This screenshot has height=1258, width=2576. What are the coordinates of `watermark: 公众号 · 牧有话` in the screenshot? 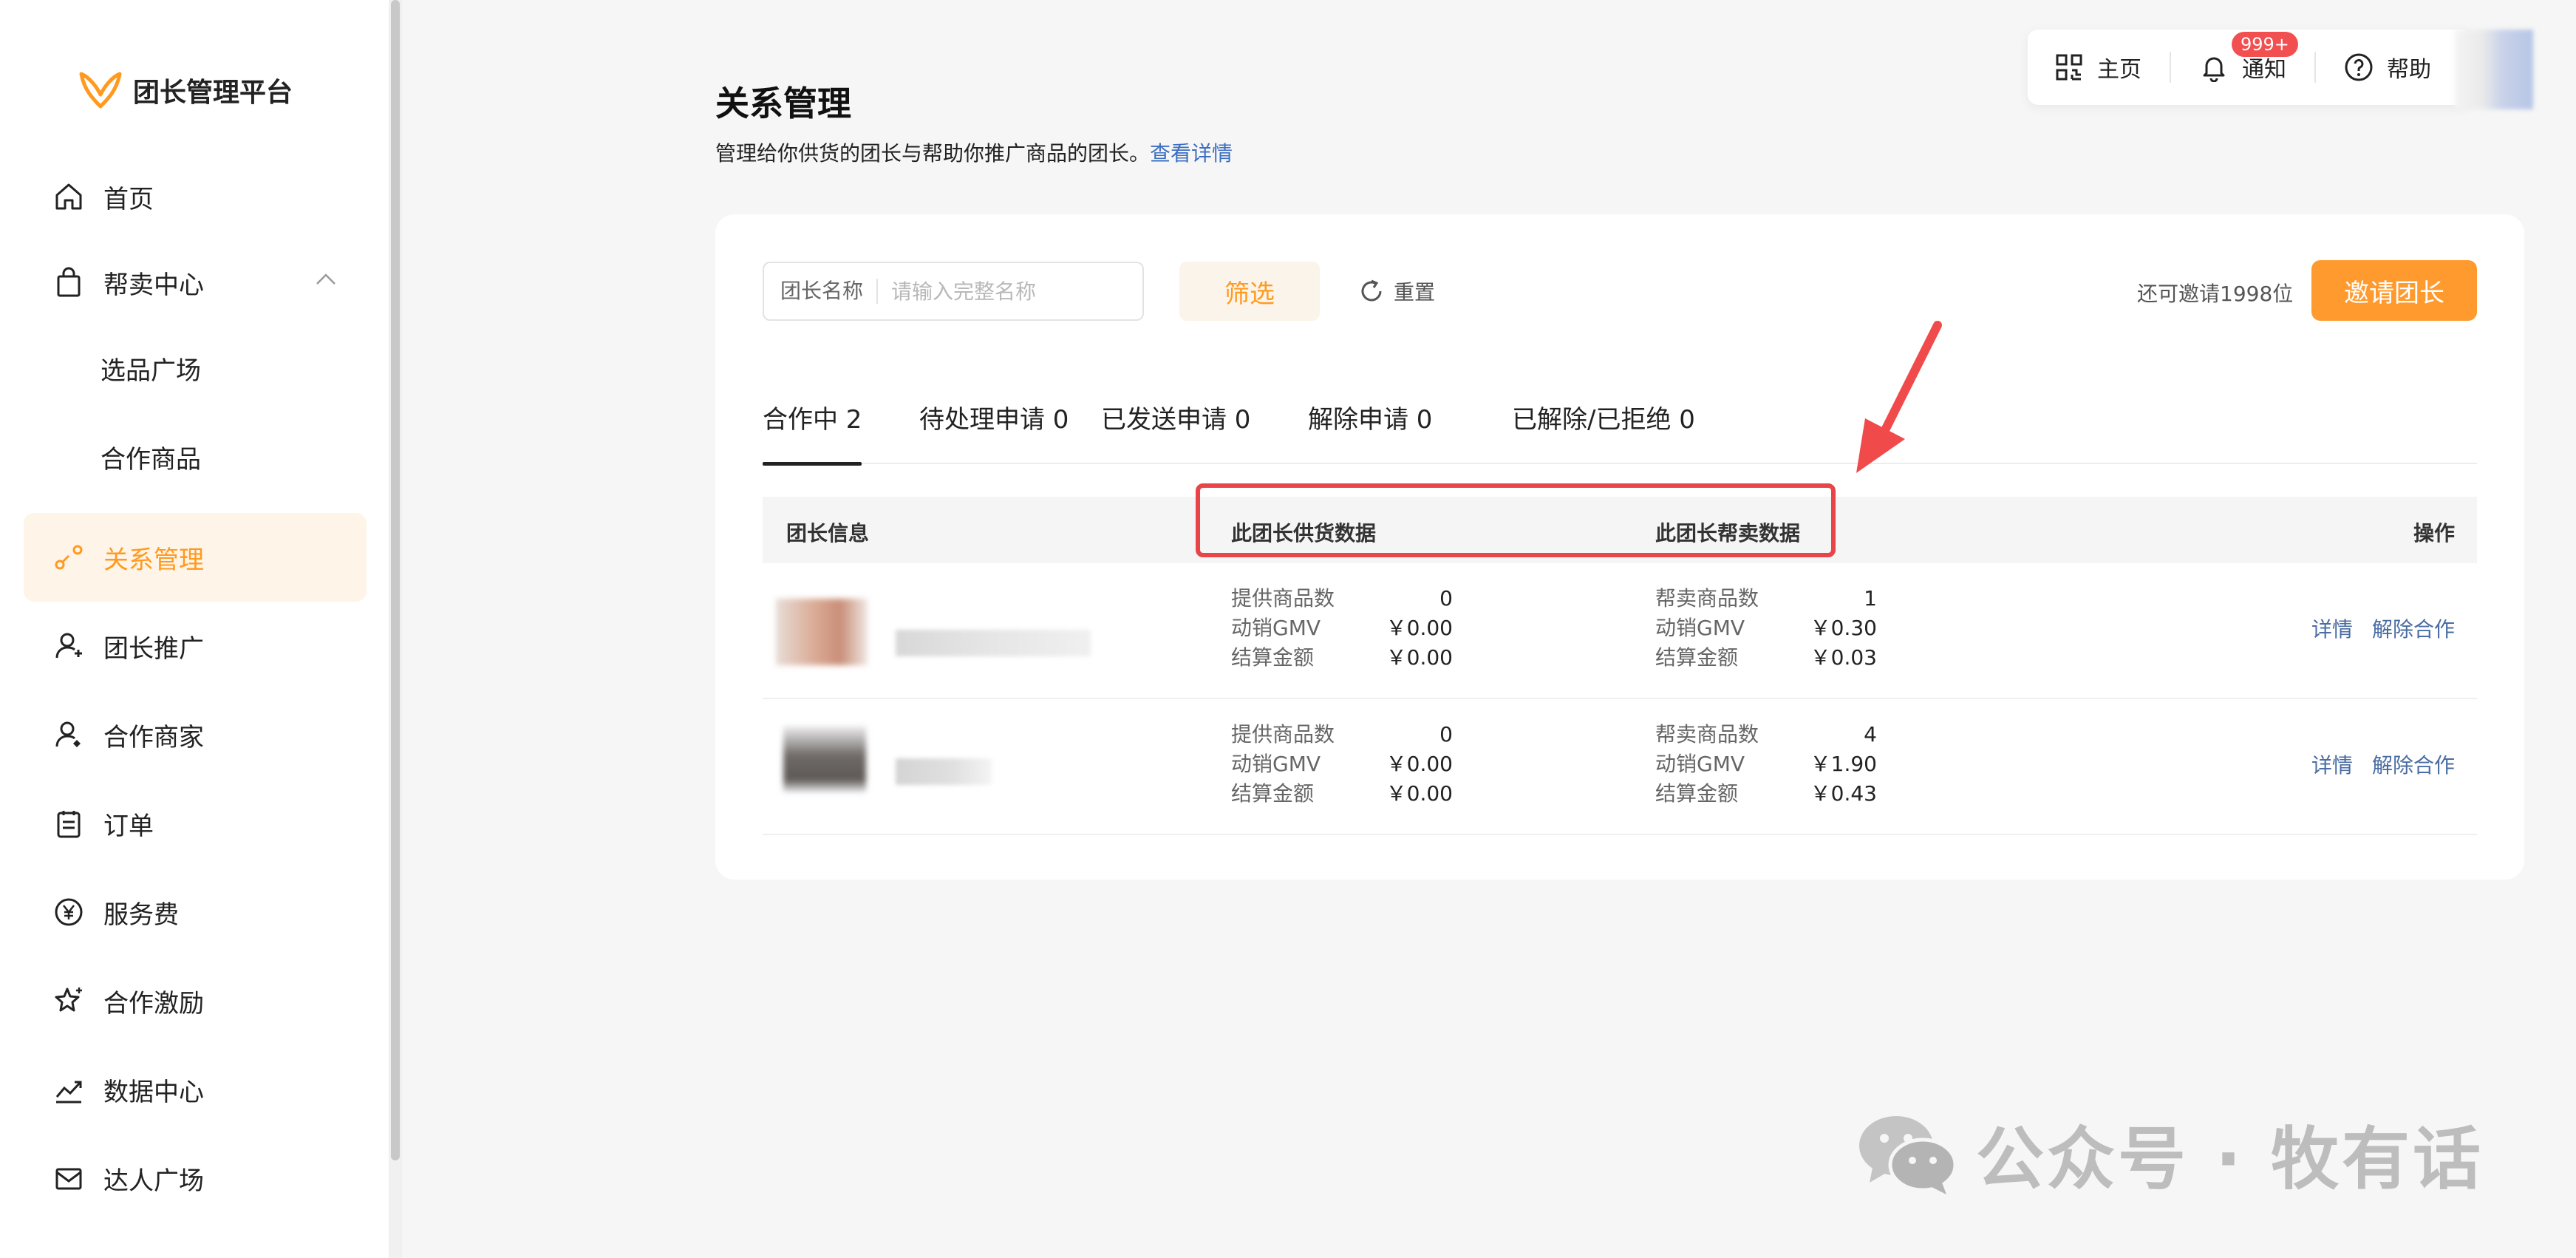 It's located at (2169, 1154).